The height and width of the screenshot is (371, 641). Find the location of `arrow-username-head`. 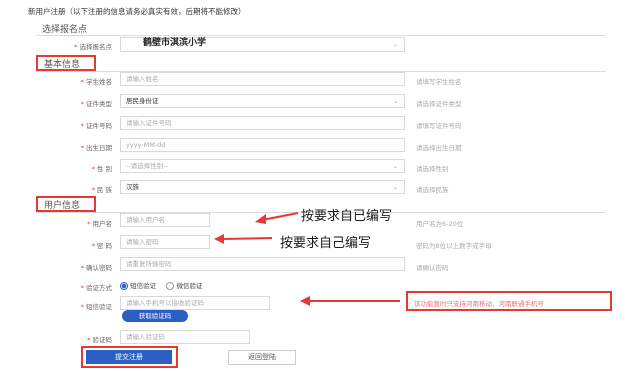

arrow-username-head is located at coordinates (260, 219).